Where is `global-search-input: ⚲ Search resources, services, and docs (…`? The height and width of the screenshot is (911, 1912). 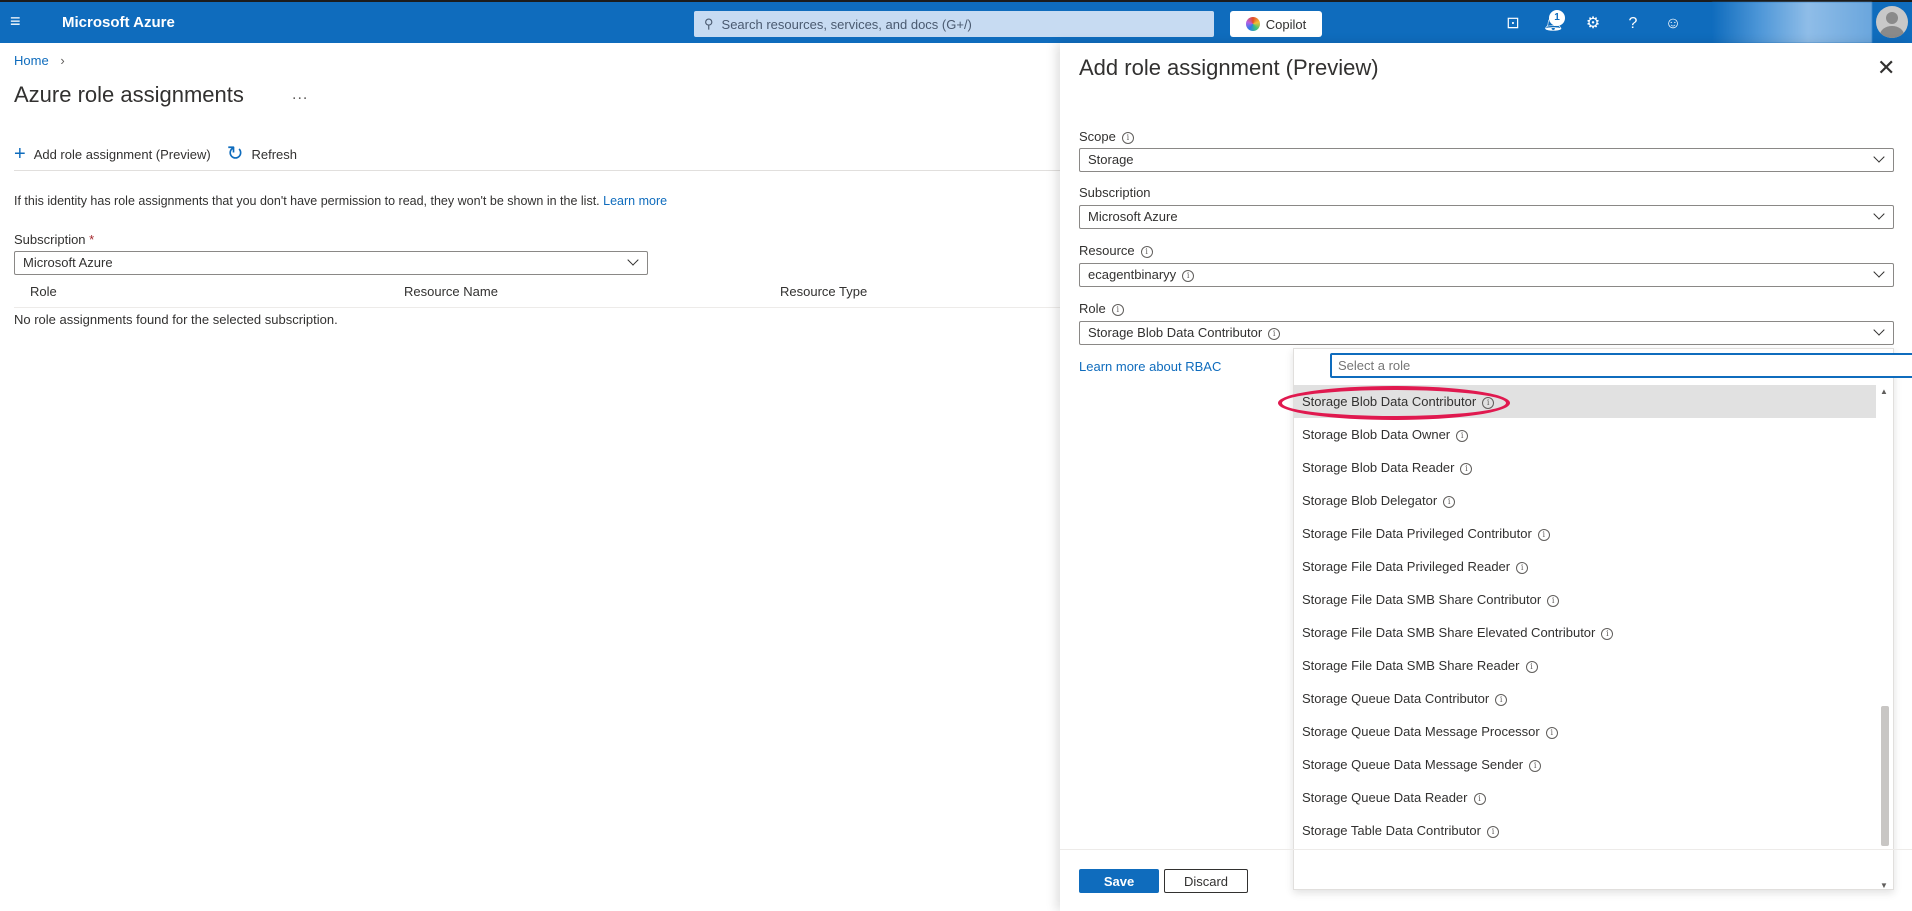
global-search-input: ⚲ Search resources, services, and docs (… is located at coordinates (954, 24).